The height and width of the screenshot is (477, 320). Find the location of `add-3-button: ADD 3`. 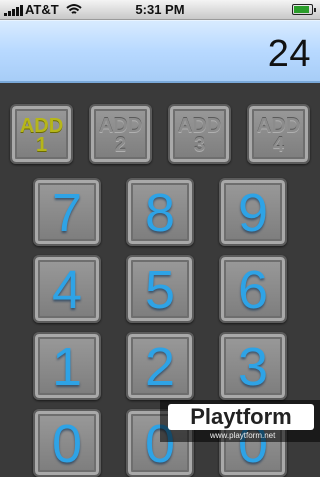

add-3-button: ADD 3 is located at coordinates (199, 134).